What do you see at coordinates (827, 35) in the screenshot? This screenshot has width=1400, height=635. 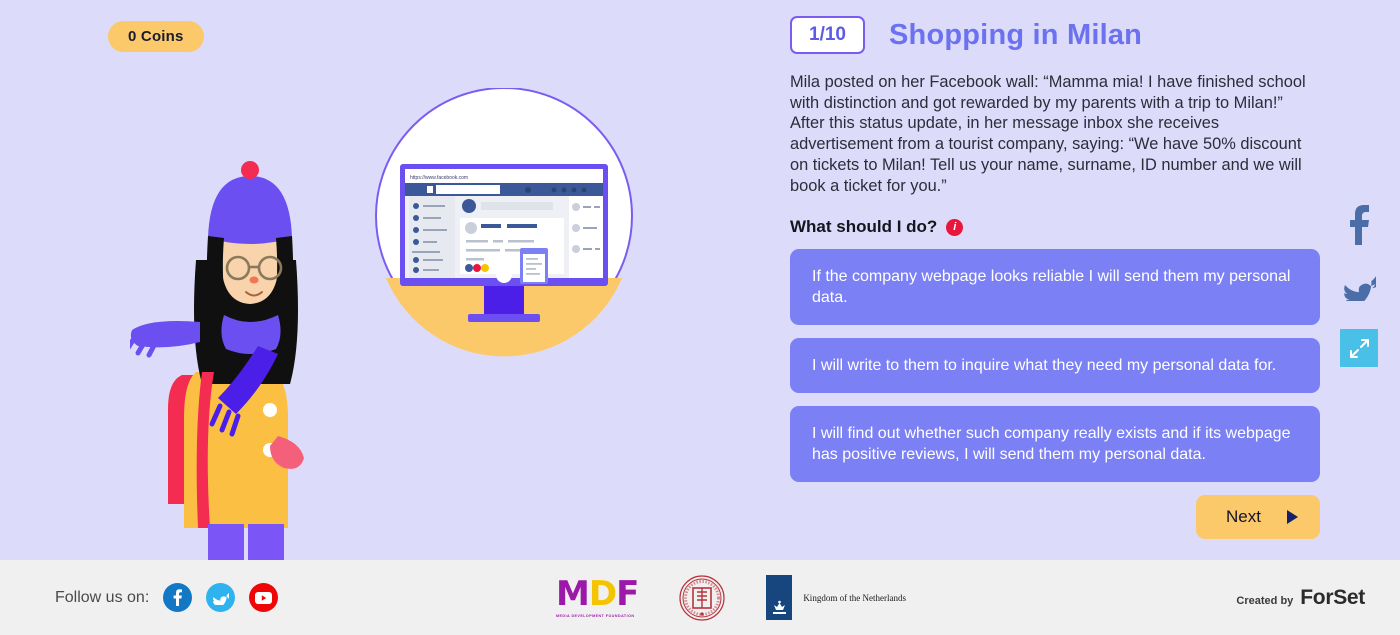 I see `step-badge: 1/10` at bounding box center [827, 35].